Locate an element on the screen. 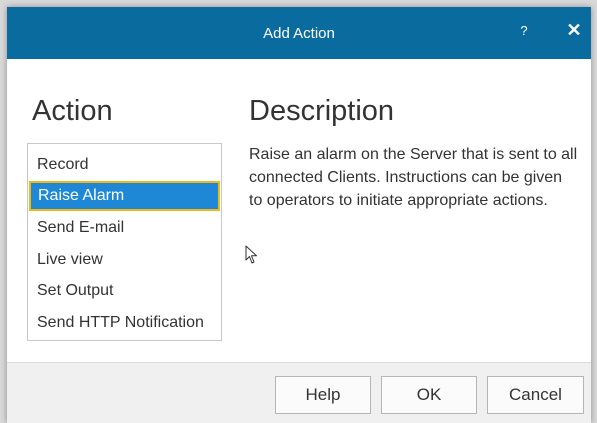  mouse-pointer-icon is located at coordinates (251, 254).